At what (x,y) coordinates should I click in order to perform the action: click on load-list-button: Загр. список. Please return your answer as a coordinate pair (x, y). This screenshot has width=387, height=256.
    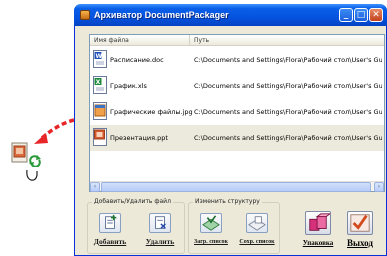
    Looking at the image, I should click on (211, 232).